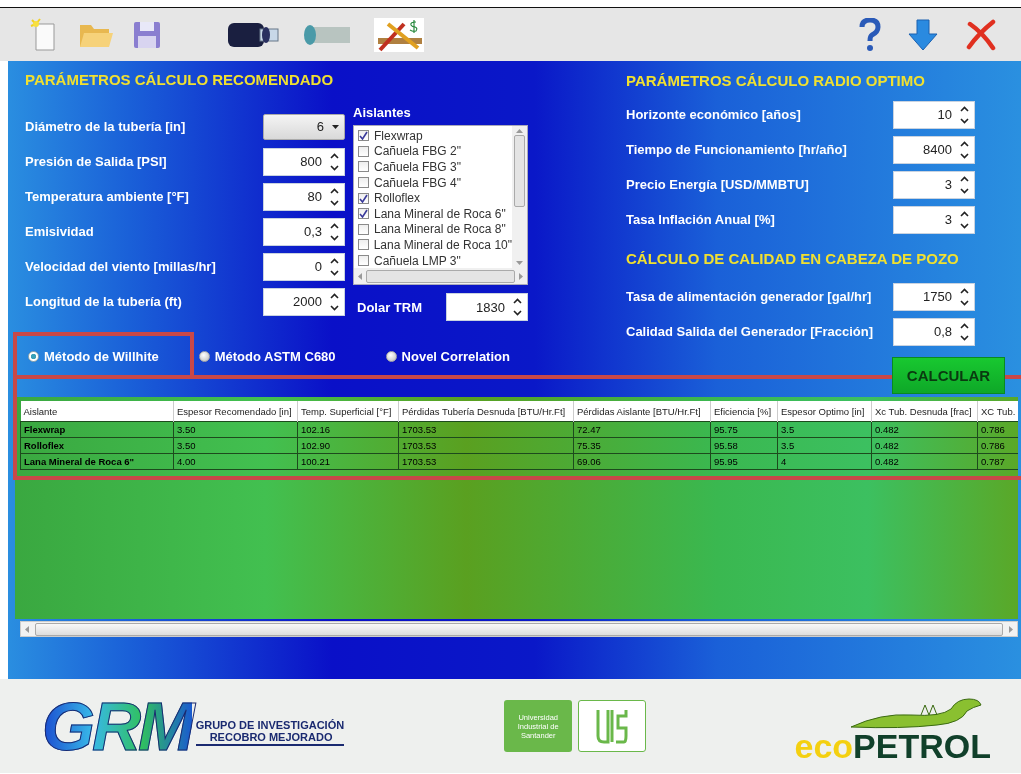 The height and width of the screenshot is (774, 1021). Describe the element at coordinates (235, 411) in the screenshot. I see `column-header: Espesor Recomendado [in]` at that location.